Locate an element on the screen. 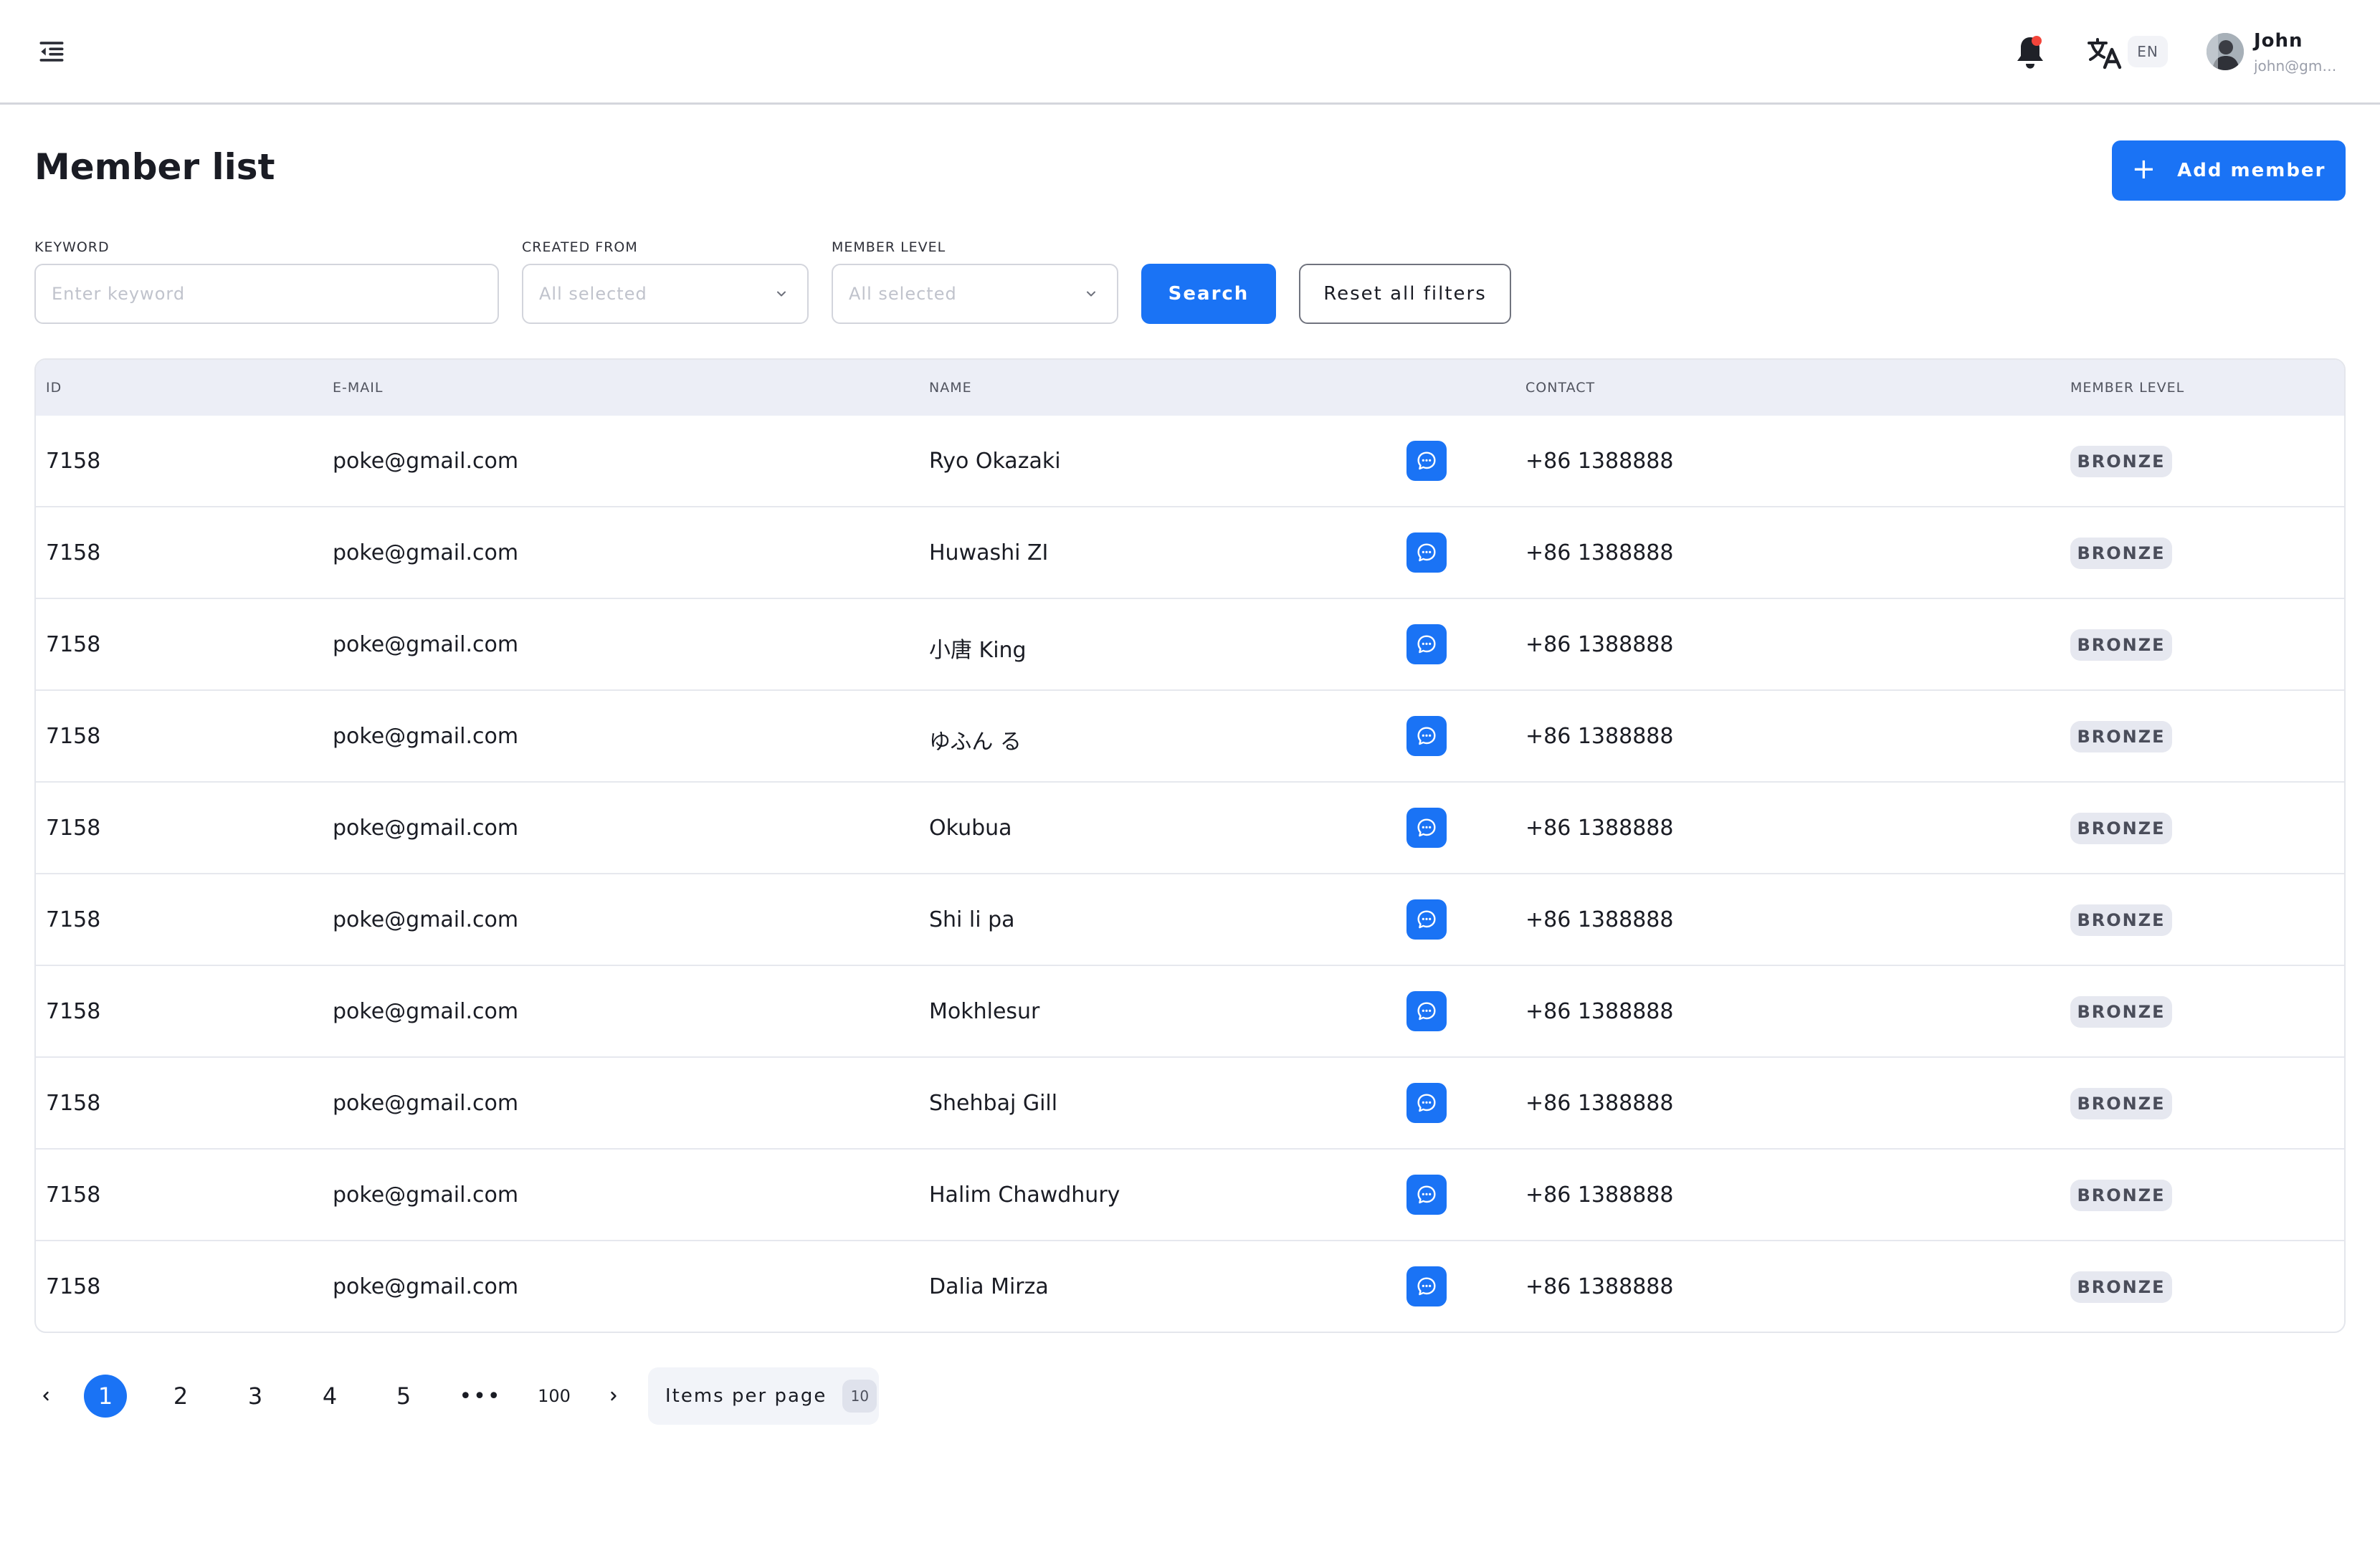 This screenshot has width=2380, height=1548. add-member-label: Add member is located at coordinates (2251, 170).